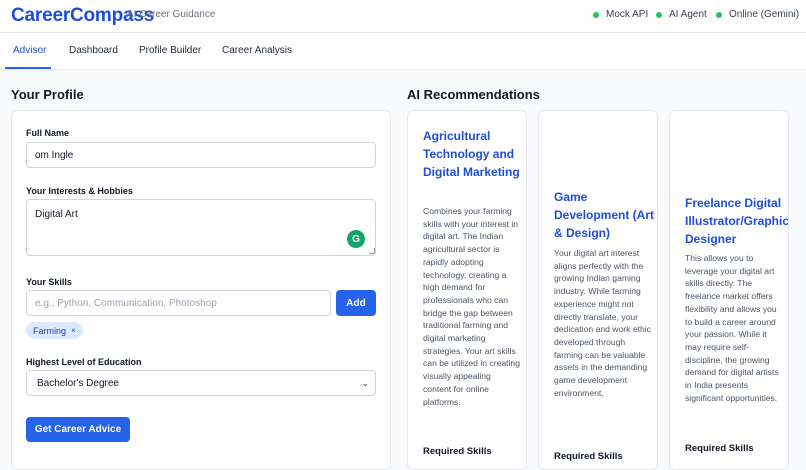 The width and height of the screenshot is (806, 470). I want to click on interests-textarea: Digital Art, so click(201, 227).